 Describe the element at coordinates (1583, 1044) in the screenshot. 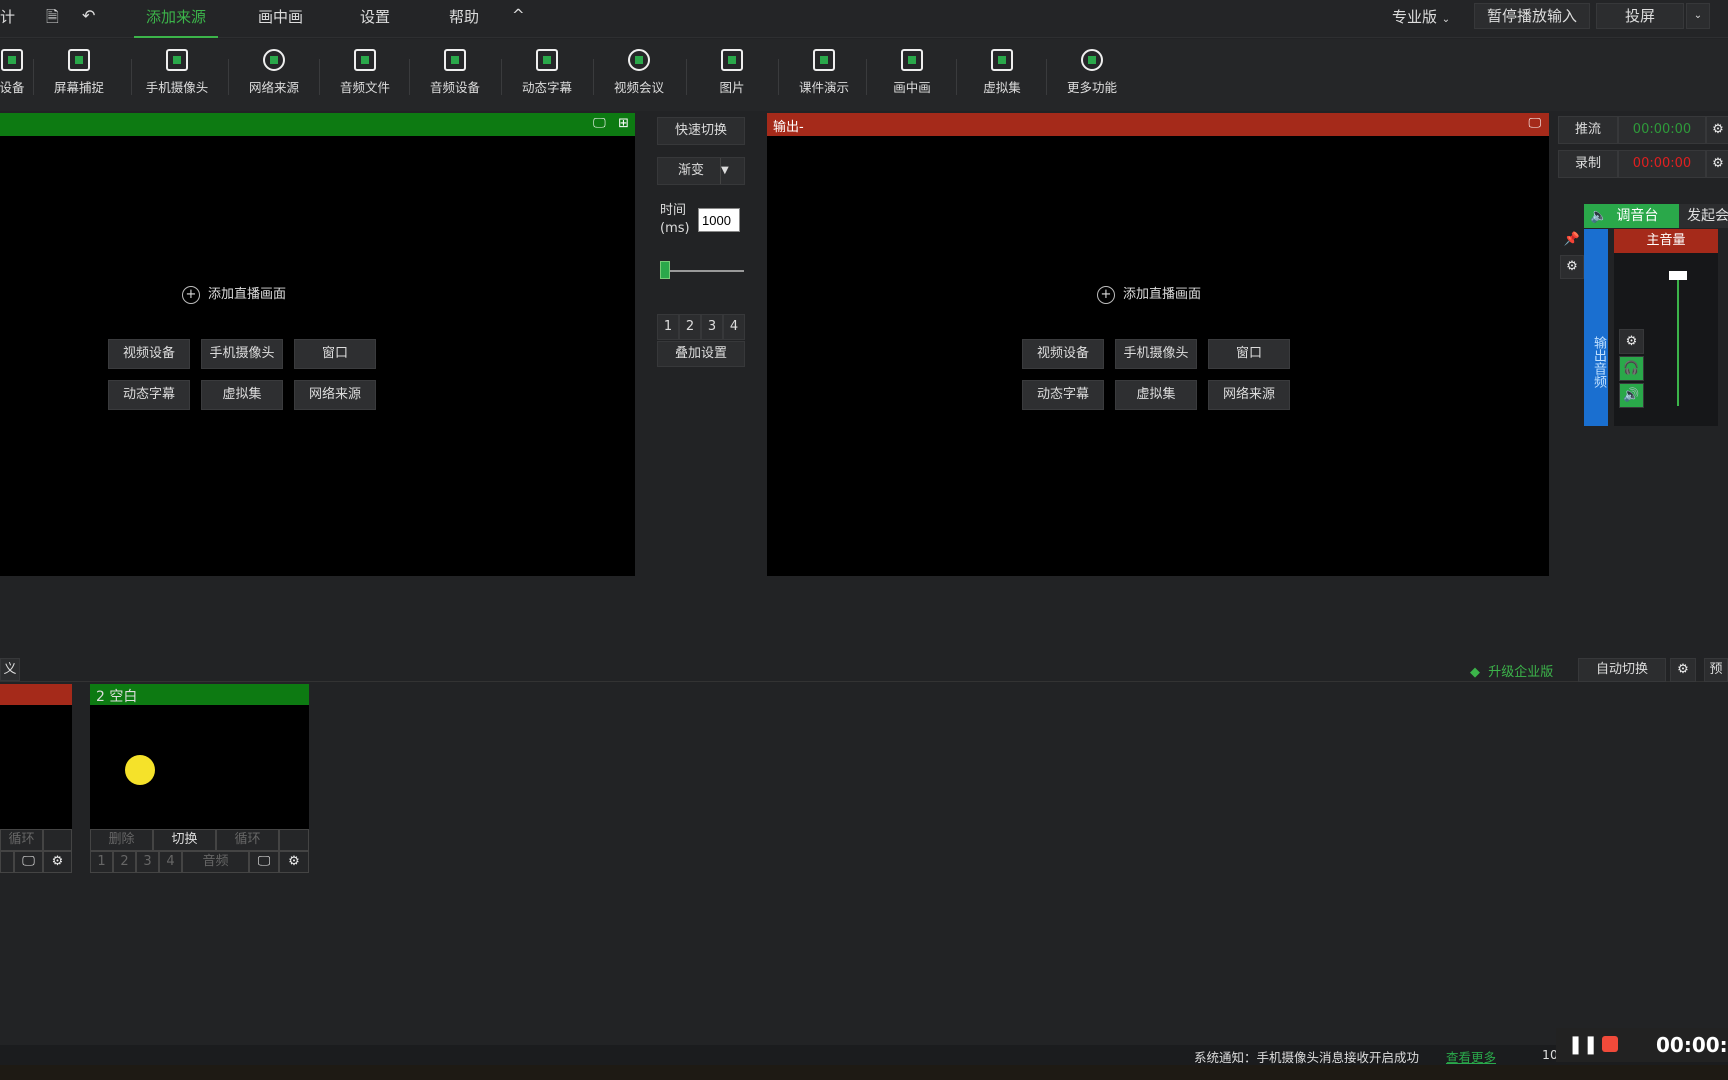

I see `pause-icon: ❚❚` at that location.